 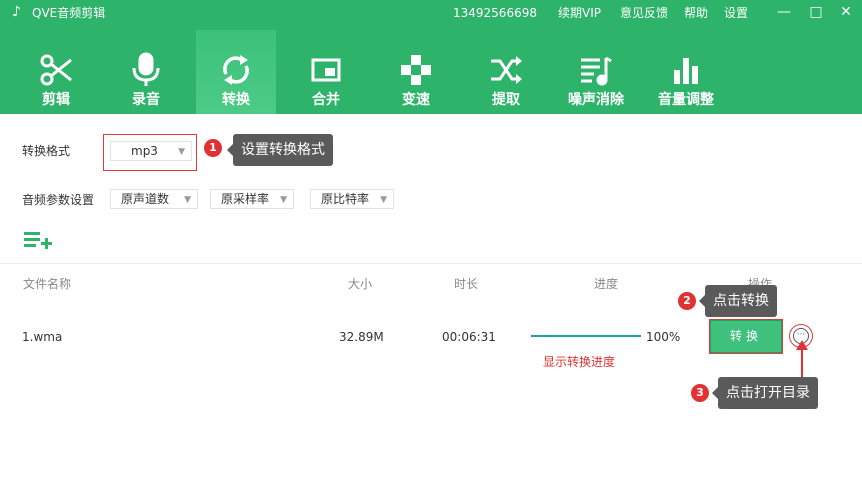 What do you see at coordinates (495, 13) in the screenshot?
I see `phone-number: 13492566698` at bounding box center [495, 13].